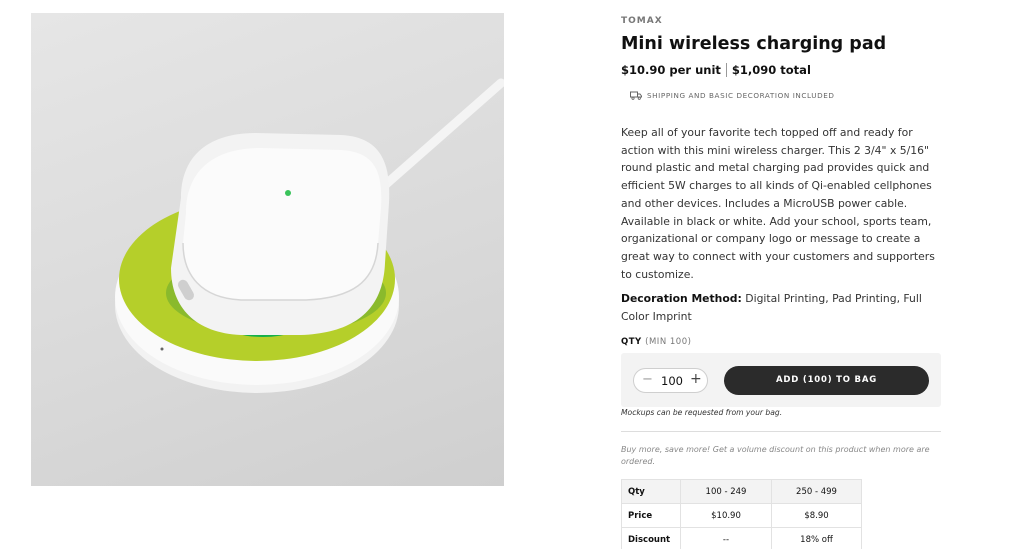 The image size is (1024, 549). Describe the element at coordinates (696, 379) in the screenshot. I see `increase-qty-button: +` at that location.